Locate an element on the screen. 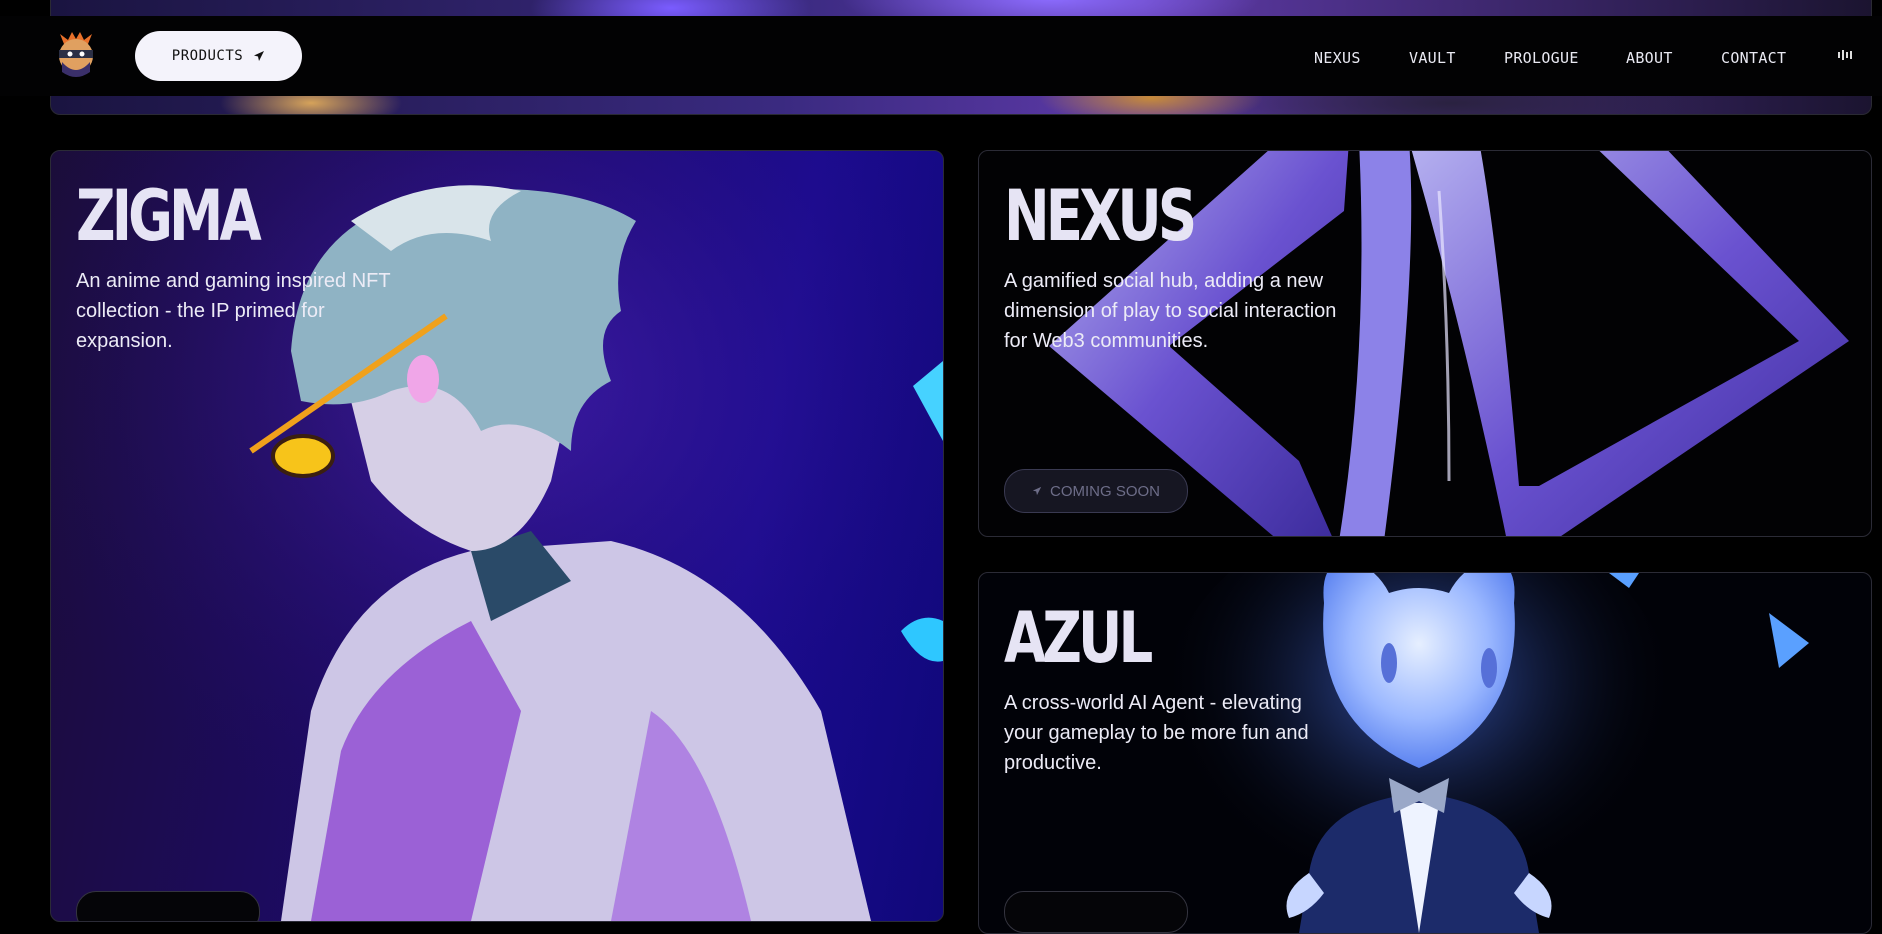 Image resolution: width=1882 pixels, height=934 pixels. card-title-nexus: NEXUS is located at coordinates (1100, 216).